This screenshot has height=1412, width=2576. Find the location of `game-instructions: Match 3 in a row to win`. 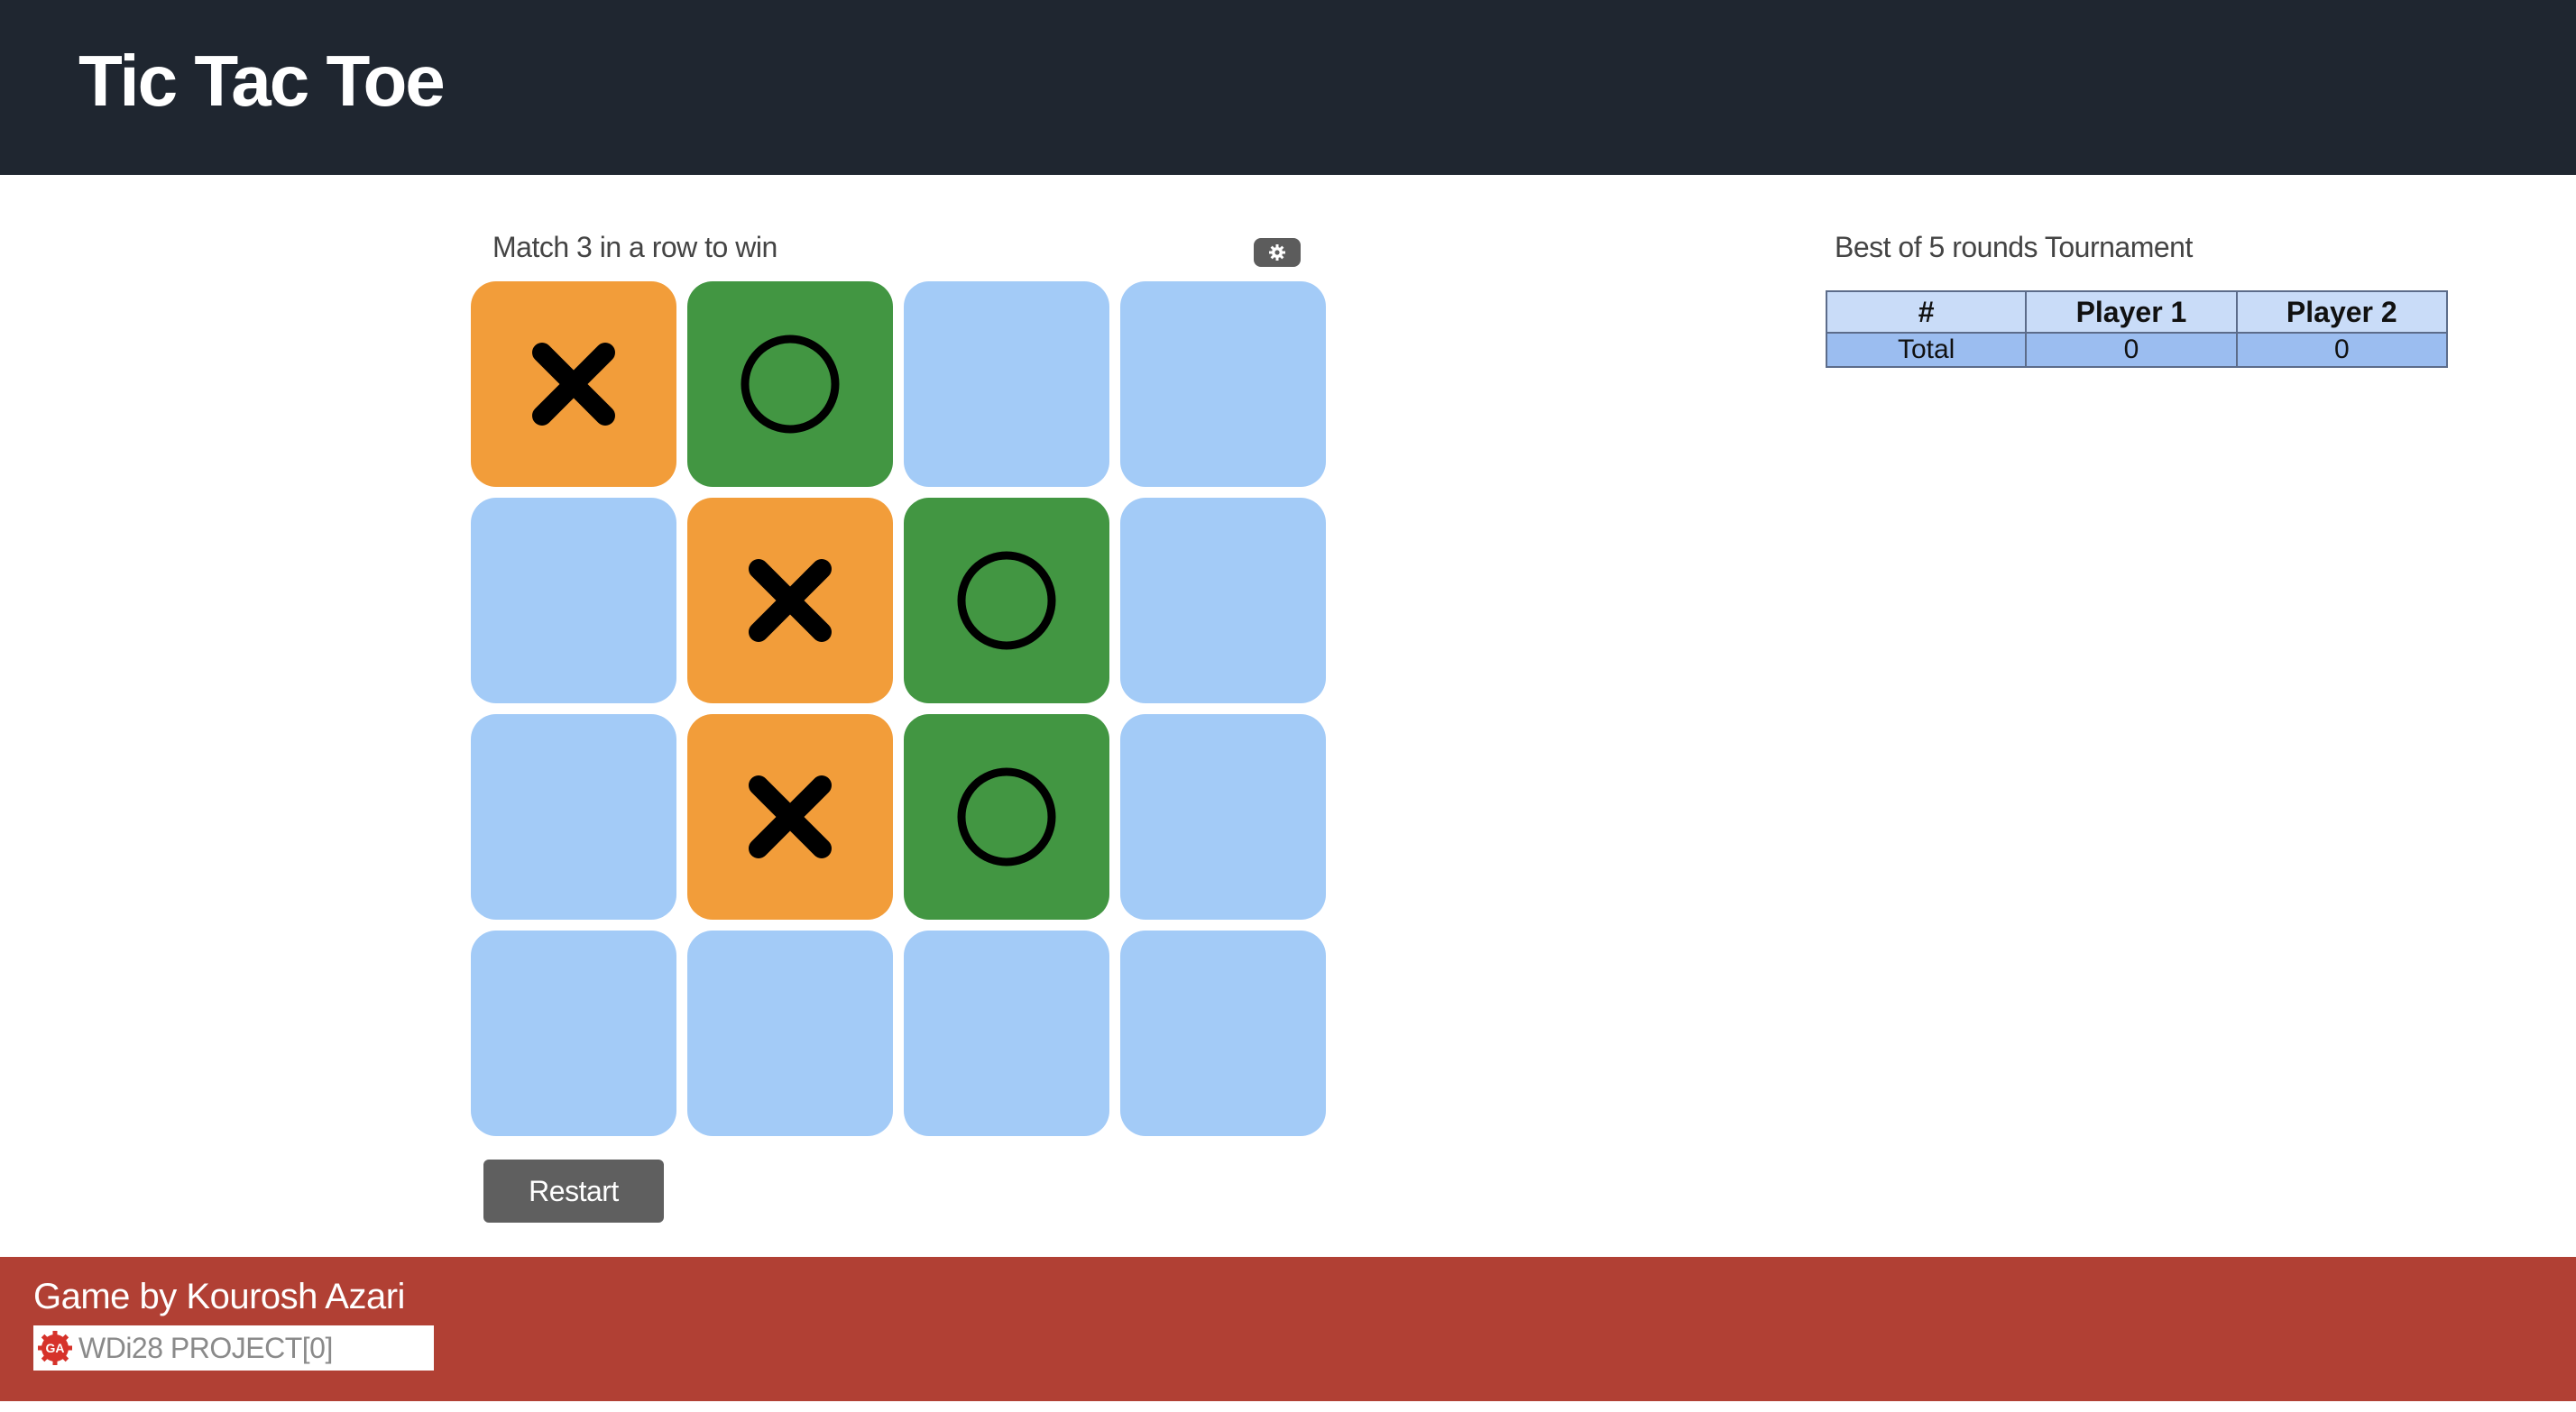

game-instructions: Match 3 in a row to win is located at coordinates (634, 247).